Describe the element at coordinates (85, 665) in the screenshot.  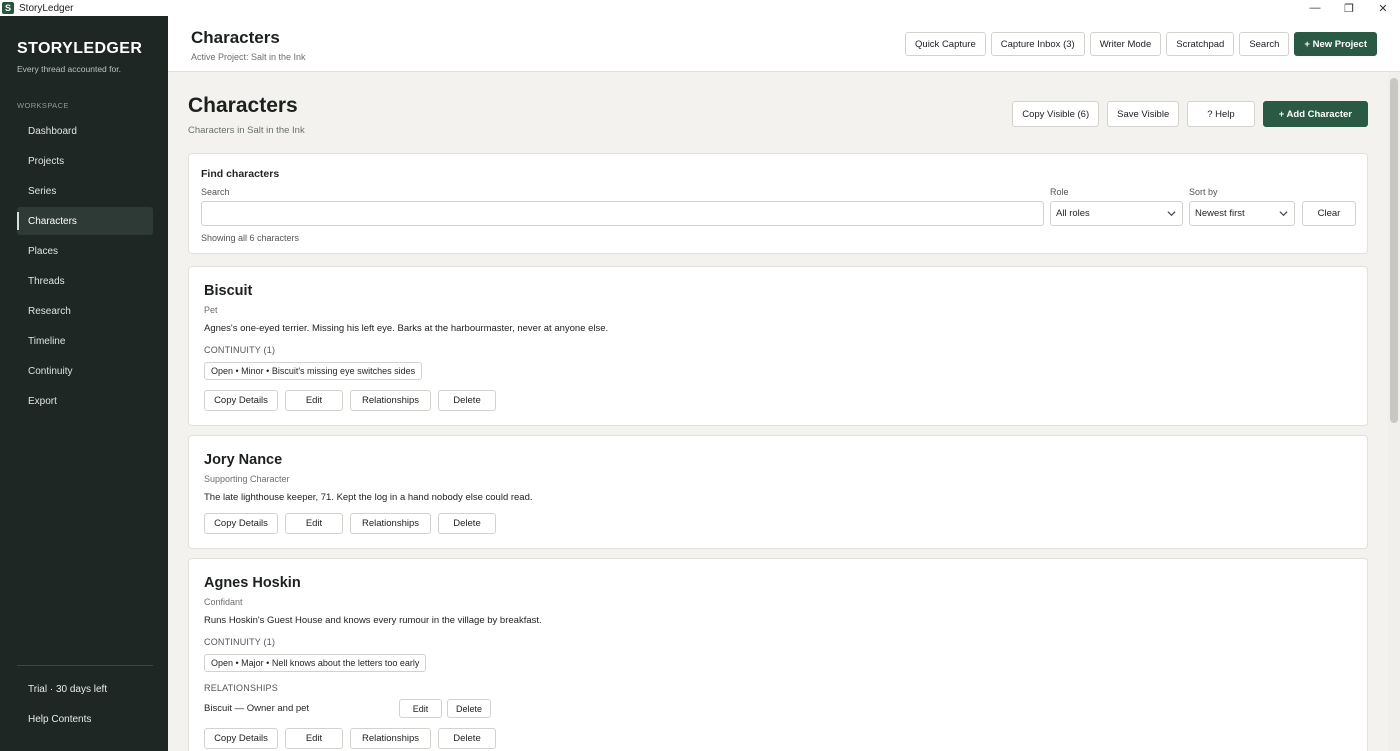
I see `sidebar-divider` at that location.